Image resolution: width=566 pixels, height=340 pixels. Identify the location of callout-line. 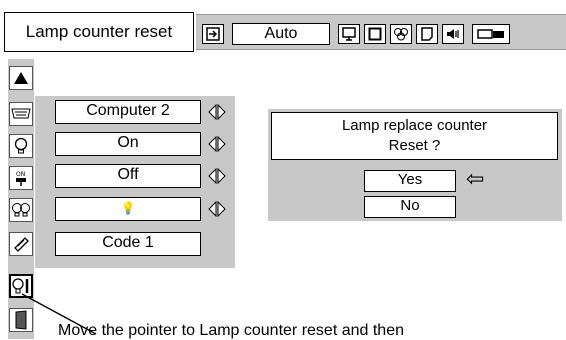
(59, 314).